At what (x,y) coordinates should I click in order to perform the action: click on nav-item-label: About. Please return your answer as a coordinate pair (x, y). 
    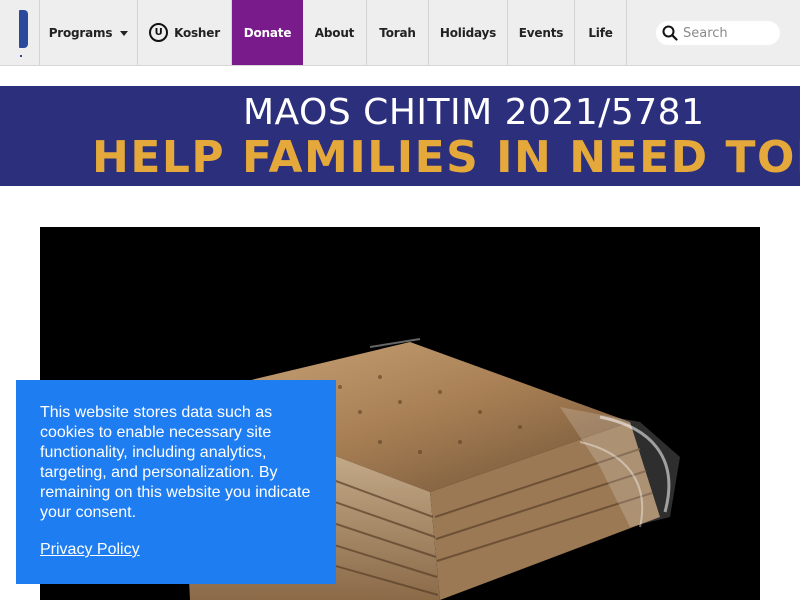
    Looking at the image, I should click on (334, 32).